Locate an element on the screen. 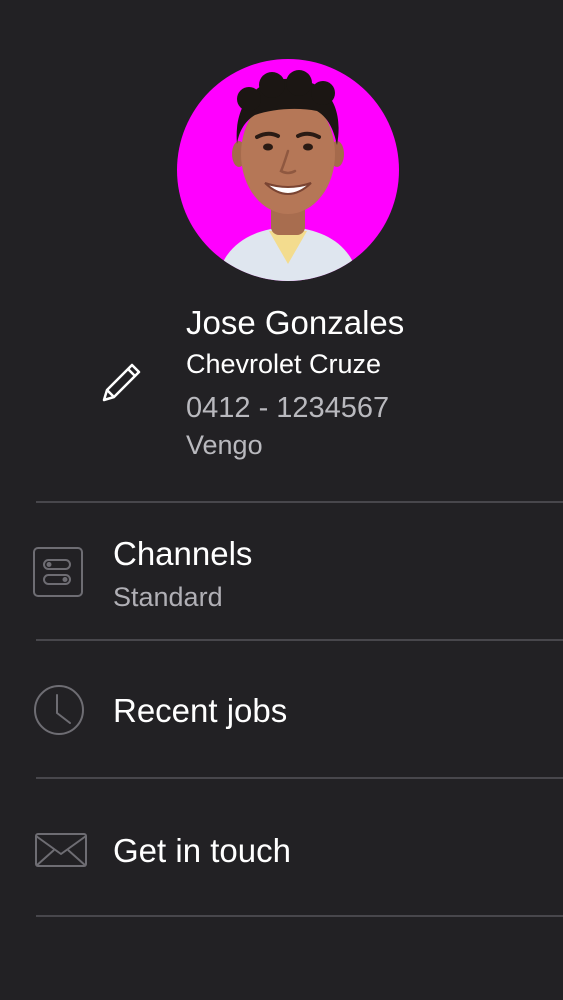 The width and height of the screenshot is (563, 1000). user-name: Jose Gonzales is located at coordinates (295, 322).